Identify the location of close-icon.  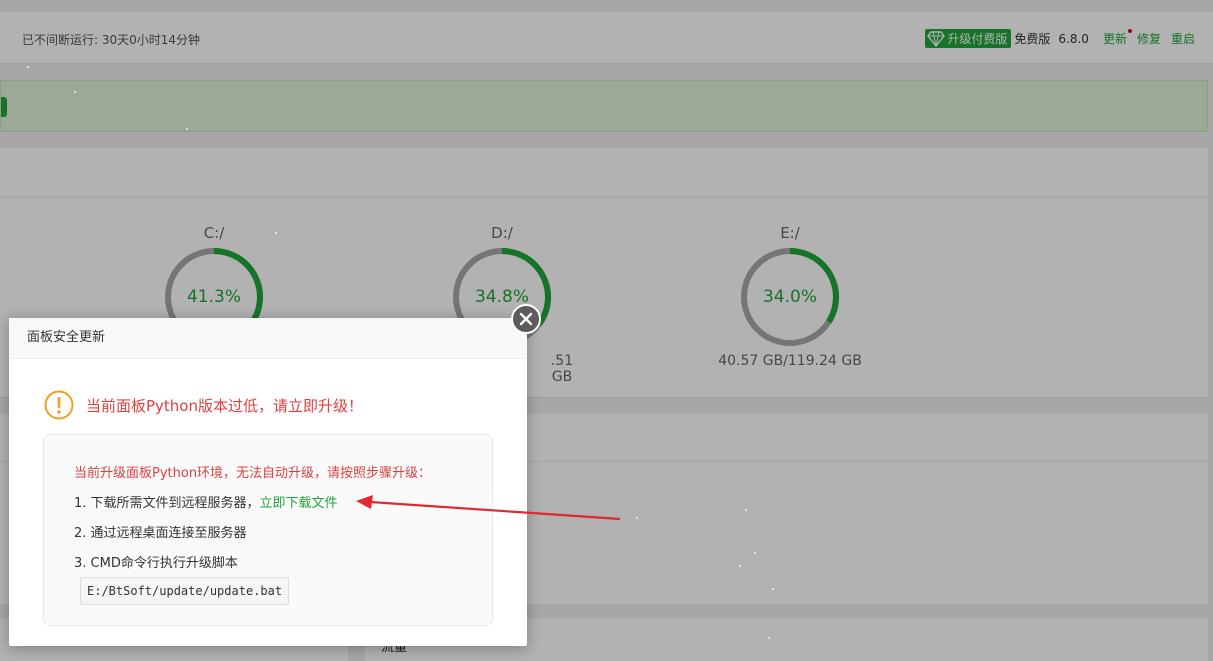
(526, 319).